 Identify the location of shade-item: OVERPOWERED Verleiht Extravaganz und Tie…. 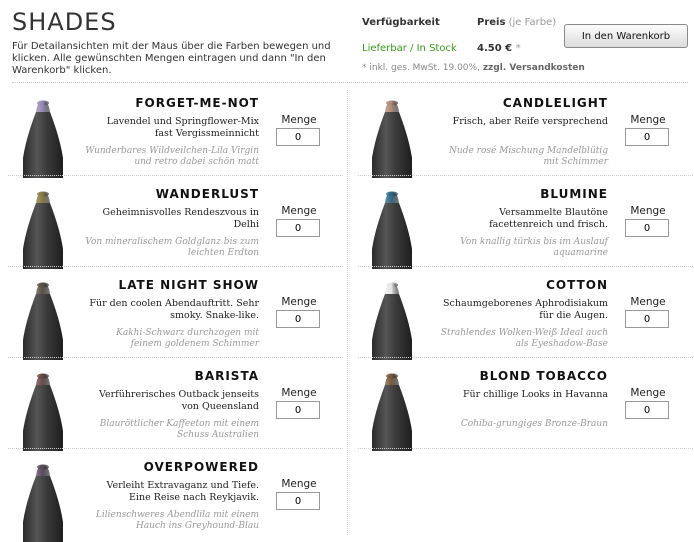
(174, 498).